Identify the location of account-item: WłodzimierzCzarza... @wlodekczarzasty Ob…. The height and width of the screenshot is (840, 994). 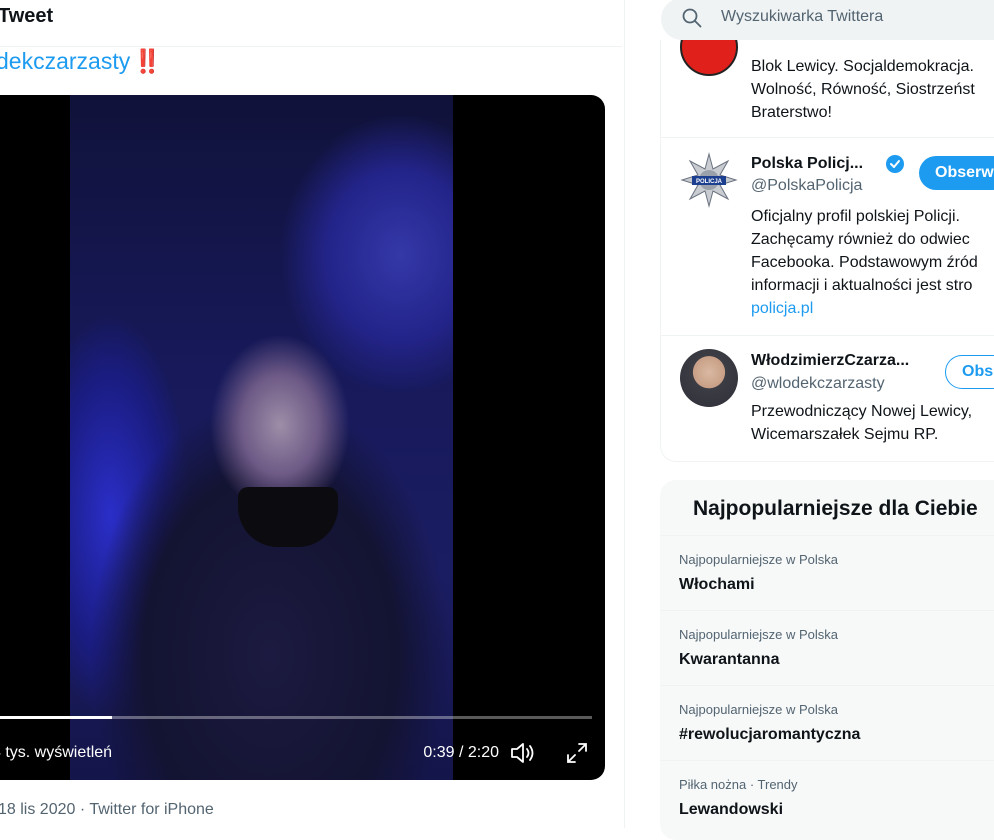
(827, 398).